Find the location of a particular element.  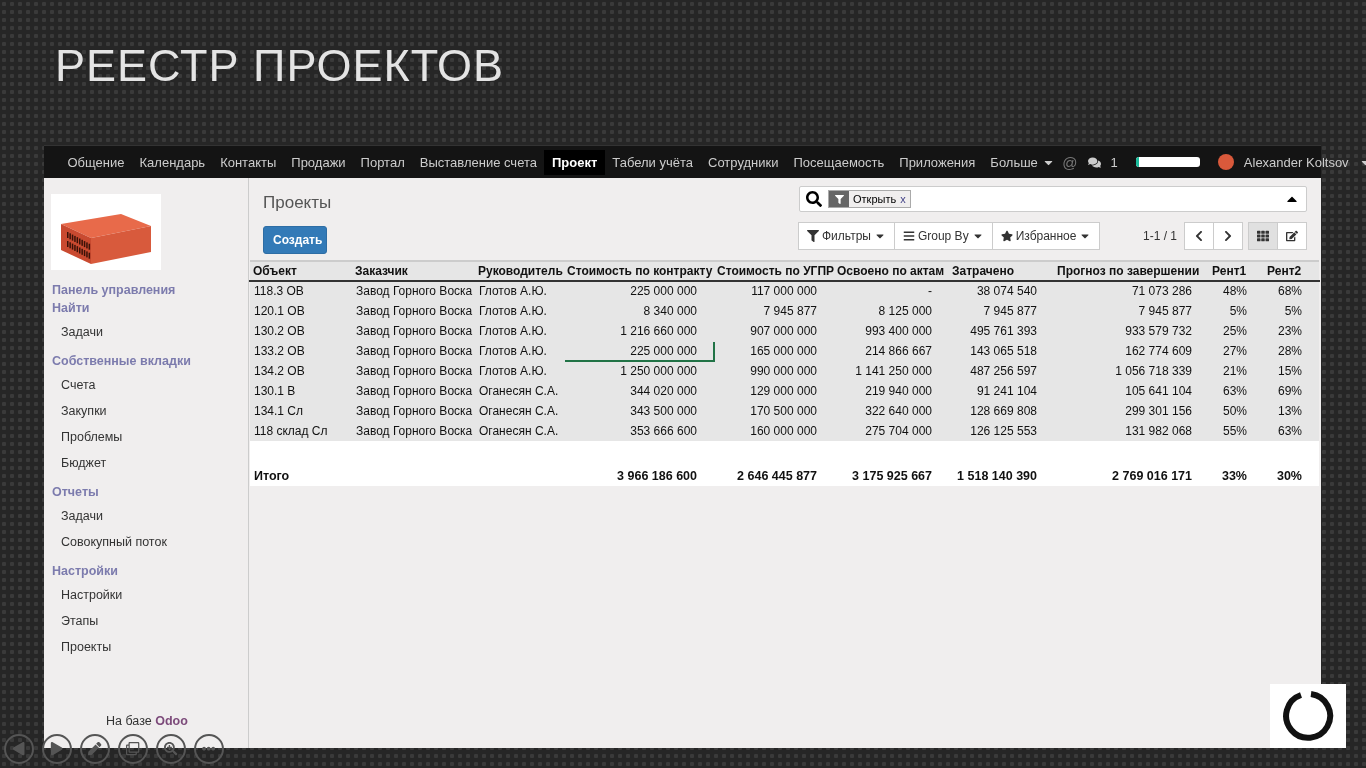

sidebar-item: Проблемы is located at coordinates (149, 437).